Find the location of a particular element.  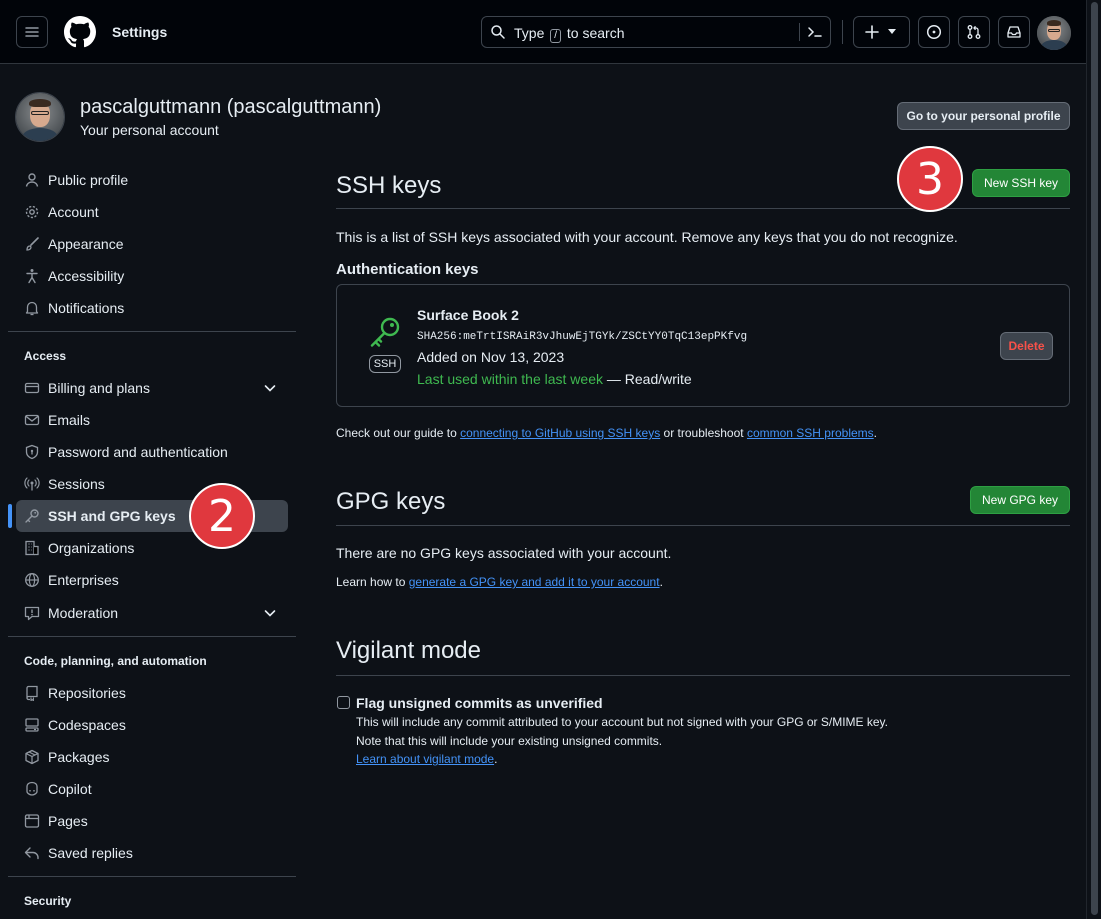

avatar is located at coordinates (1054, 33).